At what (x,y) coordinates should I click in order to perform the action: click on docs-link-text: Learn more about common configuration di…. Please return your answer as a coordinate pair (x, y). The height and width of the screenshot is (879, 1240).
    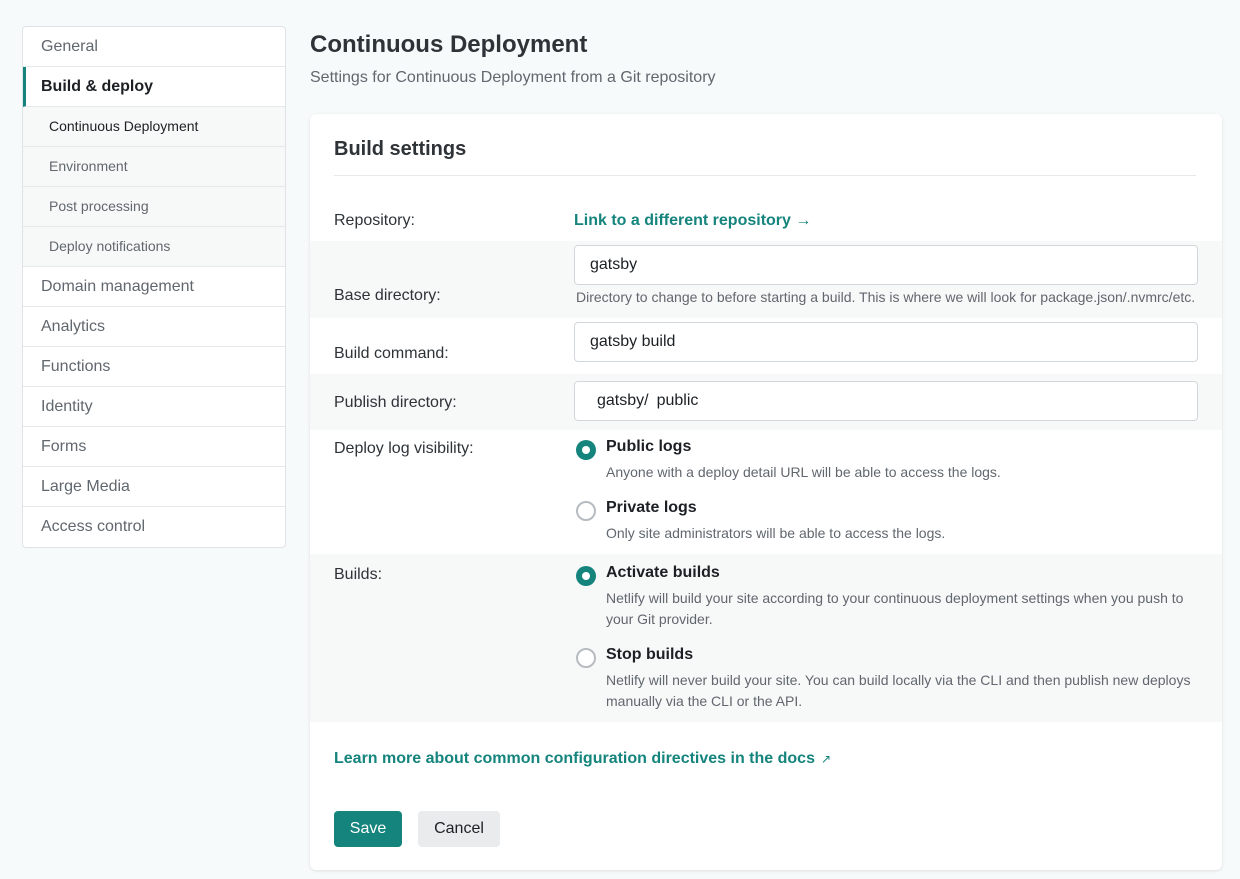
    Looking at the image, I should click on (574, 758).